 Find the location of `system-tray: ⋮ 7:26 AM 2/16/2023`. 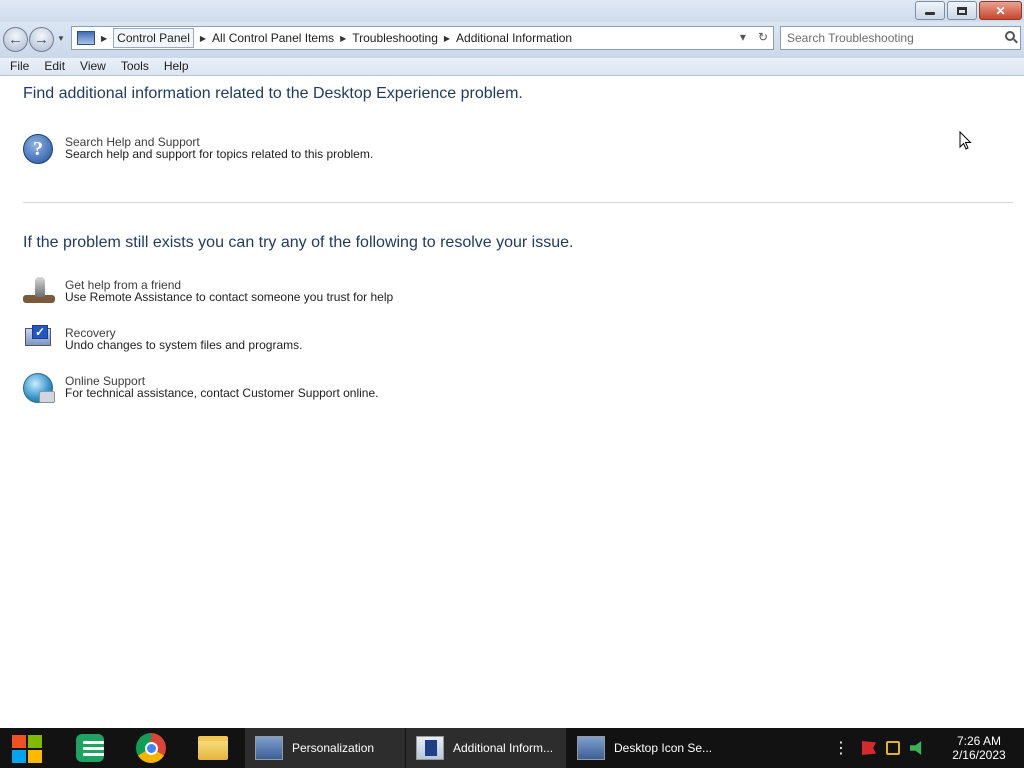

system-tray: ⋮ 7:26 AM 2/16/2023 is located at coordinates (928, 748).